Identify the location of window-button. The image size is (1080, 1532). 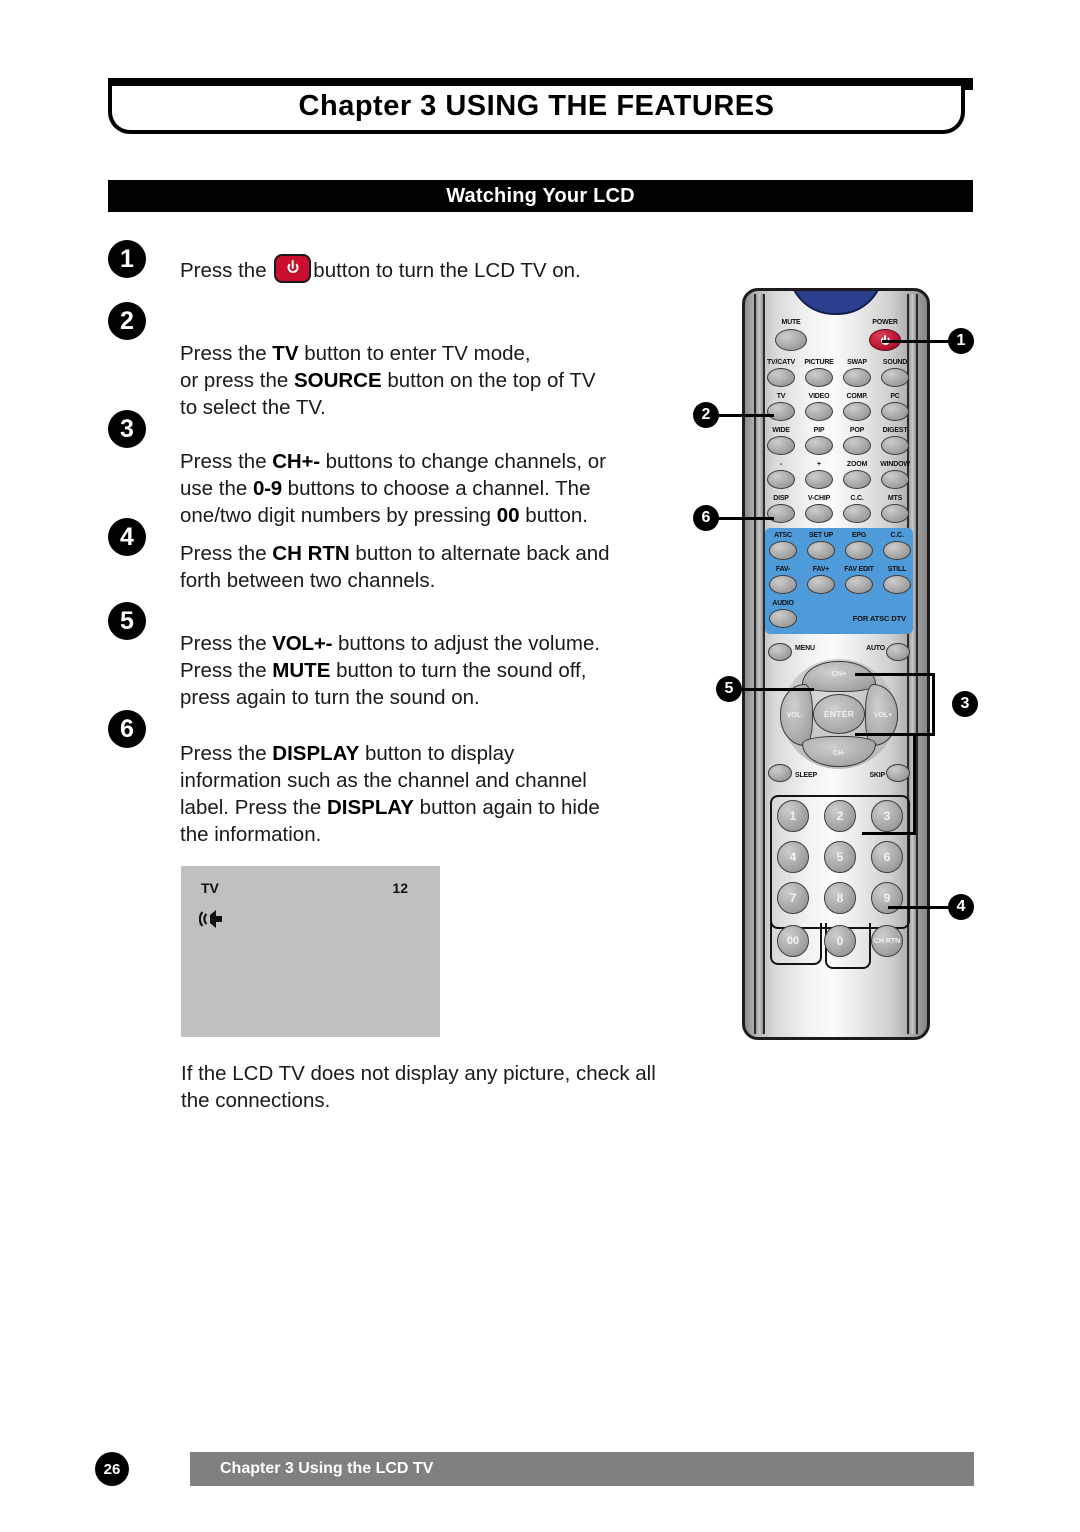
(895, 479).